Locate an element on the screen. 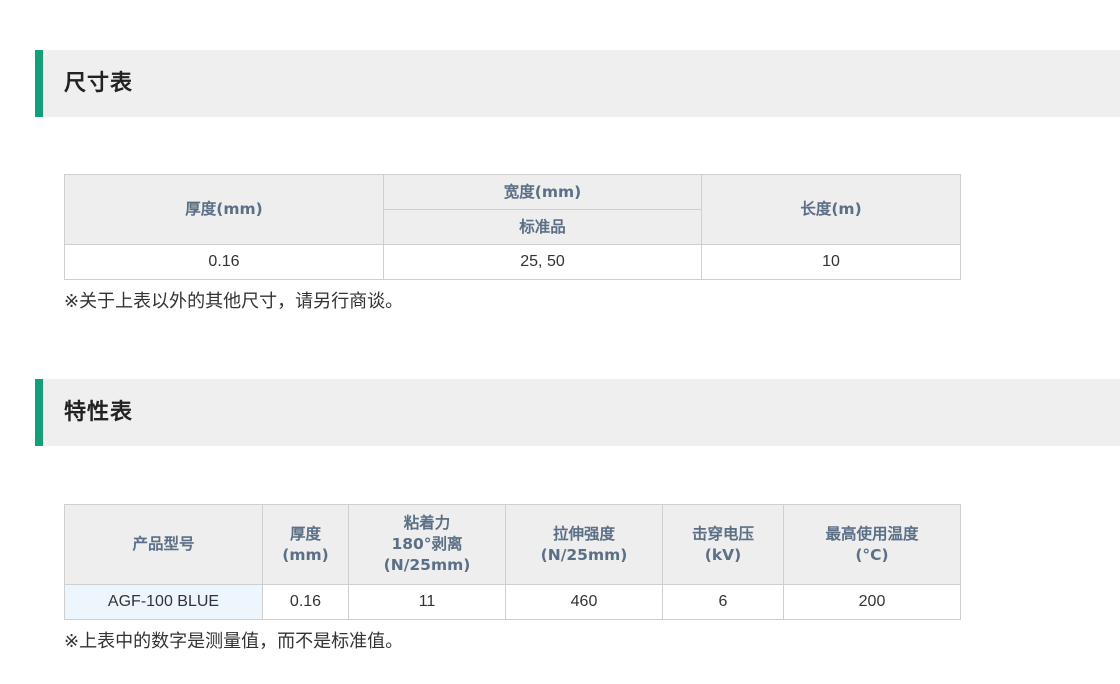 This screenshot has height=684, width=1120. size-header-width: 宽度(mm) is located at coordinates (542, 192).